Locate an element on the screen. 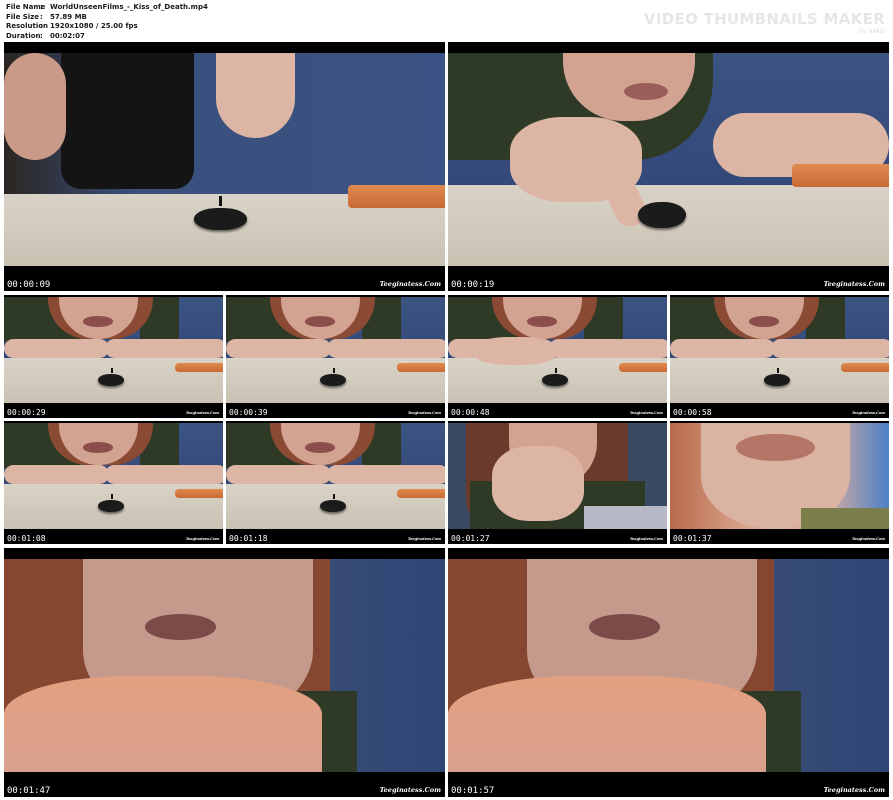  timestamp: 00:01:18 is located at coordinates (248, 538).